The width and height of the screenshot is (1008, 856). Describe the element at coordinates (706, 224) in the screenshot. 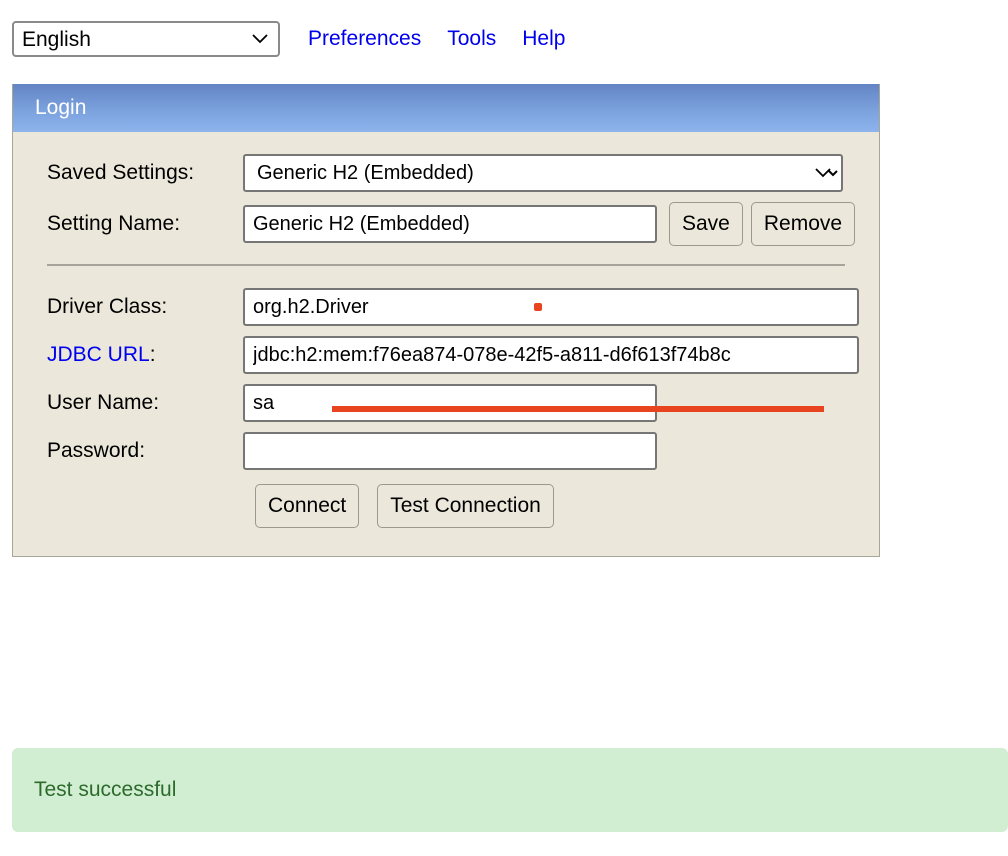

I see `save-button: Save` at that location.